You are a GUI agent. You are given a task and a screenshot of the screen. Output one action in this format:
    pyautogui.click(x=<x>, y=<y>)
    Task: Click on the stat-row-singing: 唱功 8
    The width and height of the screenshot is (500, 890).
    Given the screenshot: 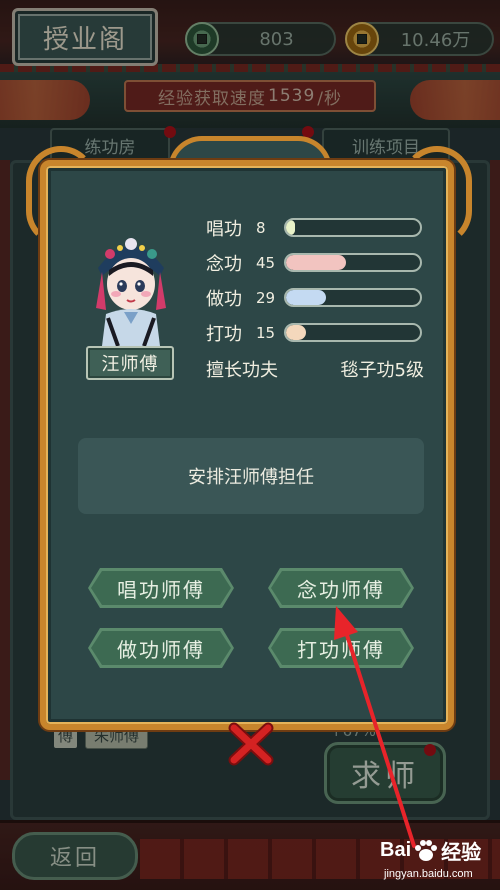 What is the action you would take?
    pyautogui.click(x=314, y=228)
    